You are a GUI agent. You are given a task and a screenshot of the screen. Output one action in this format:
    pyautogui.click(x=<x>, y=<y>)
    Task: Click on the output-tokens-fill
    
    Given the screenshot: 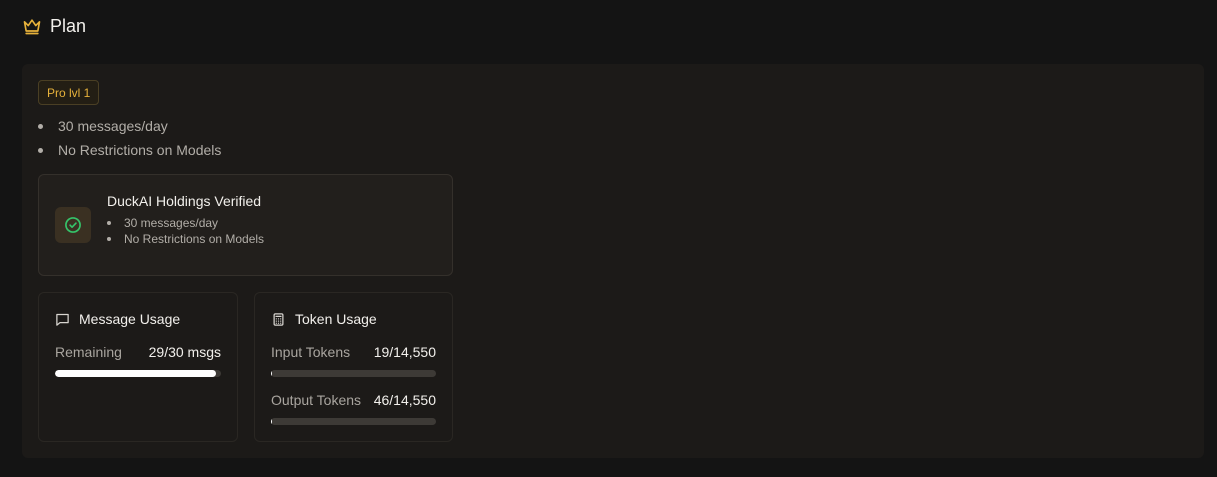 What is the action you would take?
    pyautogui.click(x=271, y=421)
    